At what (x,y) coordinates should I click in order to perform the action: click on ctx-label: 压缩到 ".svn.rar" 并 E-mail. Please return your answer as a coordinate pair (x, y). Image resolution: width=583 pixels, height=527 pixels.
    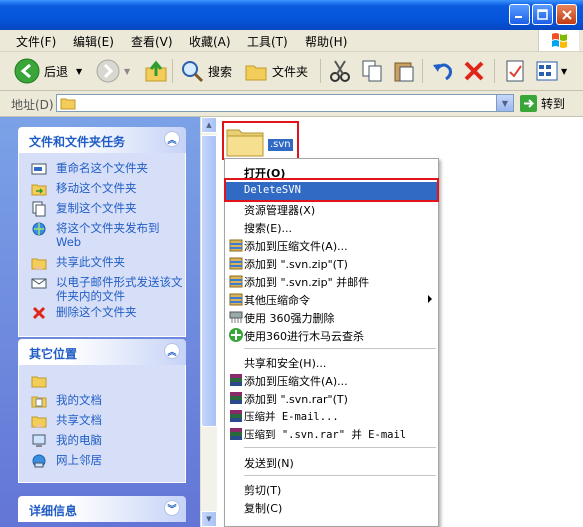
    Looking at the image, I should click on (325, 435).